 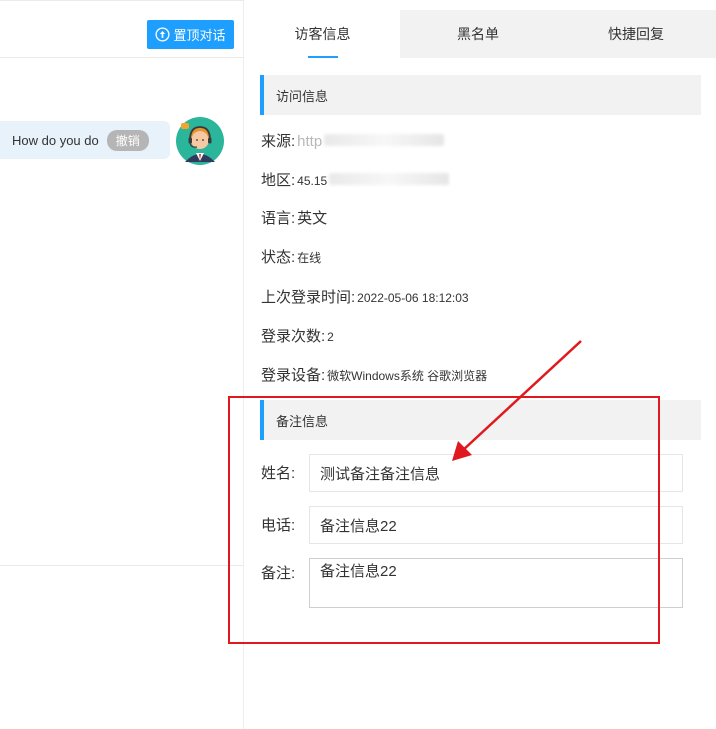 What do you see at coordinates (389, 179) in the screenshot?
I see `redacted-region` at bounding box center [389, 179].